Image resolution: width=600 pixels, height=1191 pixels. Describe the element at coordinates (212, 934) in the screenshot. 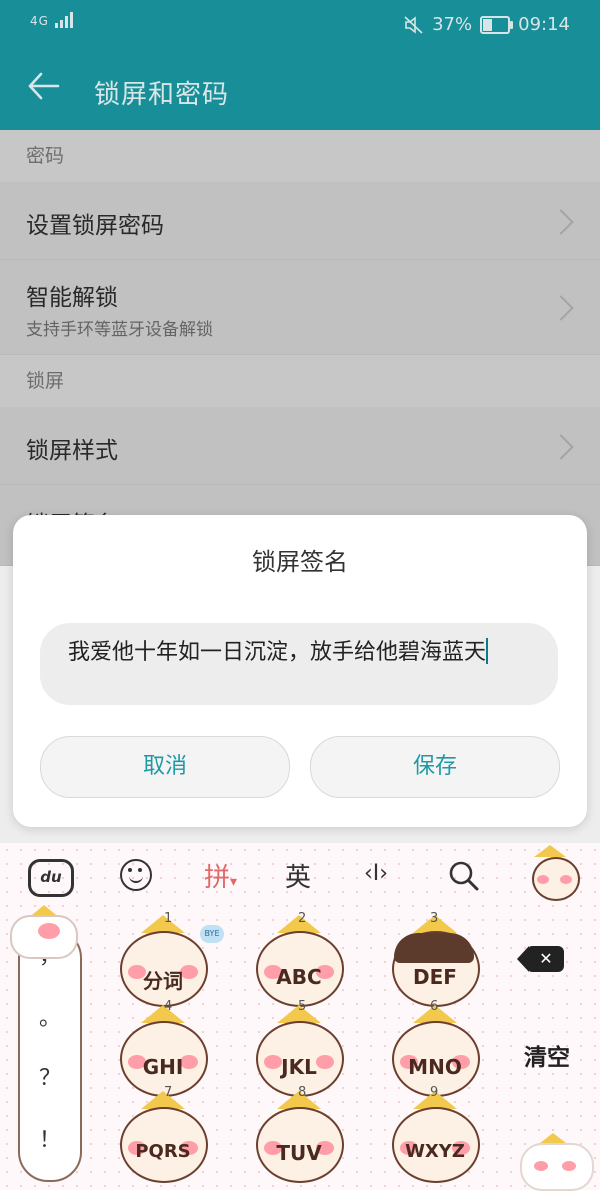

I see `bye-bubble-icon: BYE` at that location.